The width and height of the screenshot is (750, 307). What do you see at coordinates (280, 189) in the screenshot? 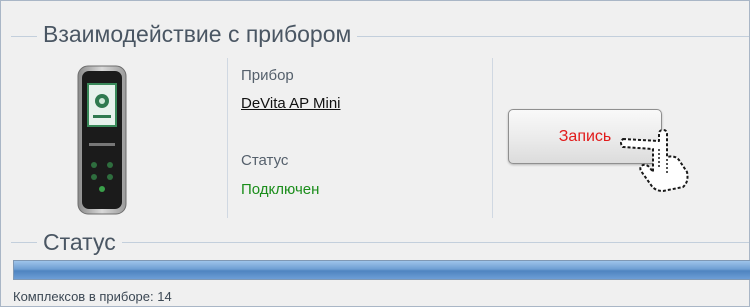
I see `status-value: Подключен` at bounding box center [280, 189].